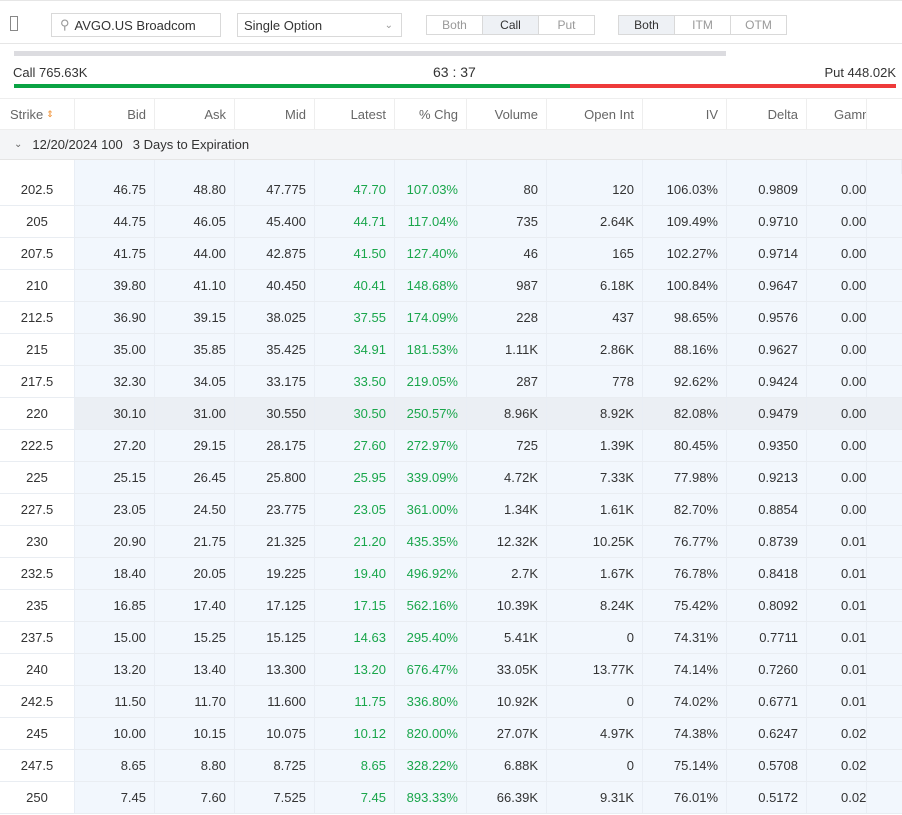 This screenshot has height=815, width=902. Describe the element at coordinates (195, 114) in the screenshot. I see `column-header-ask: Ask` at that location.